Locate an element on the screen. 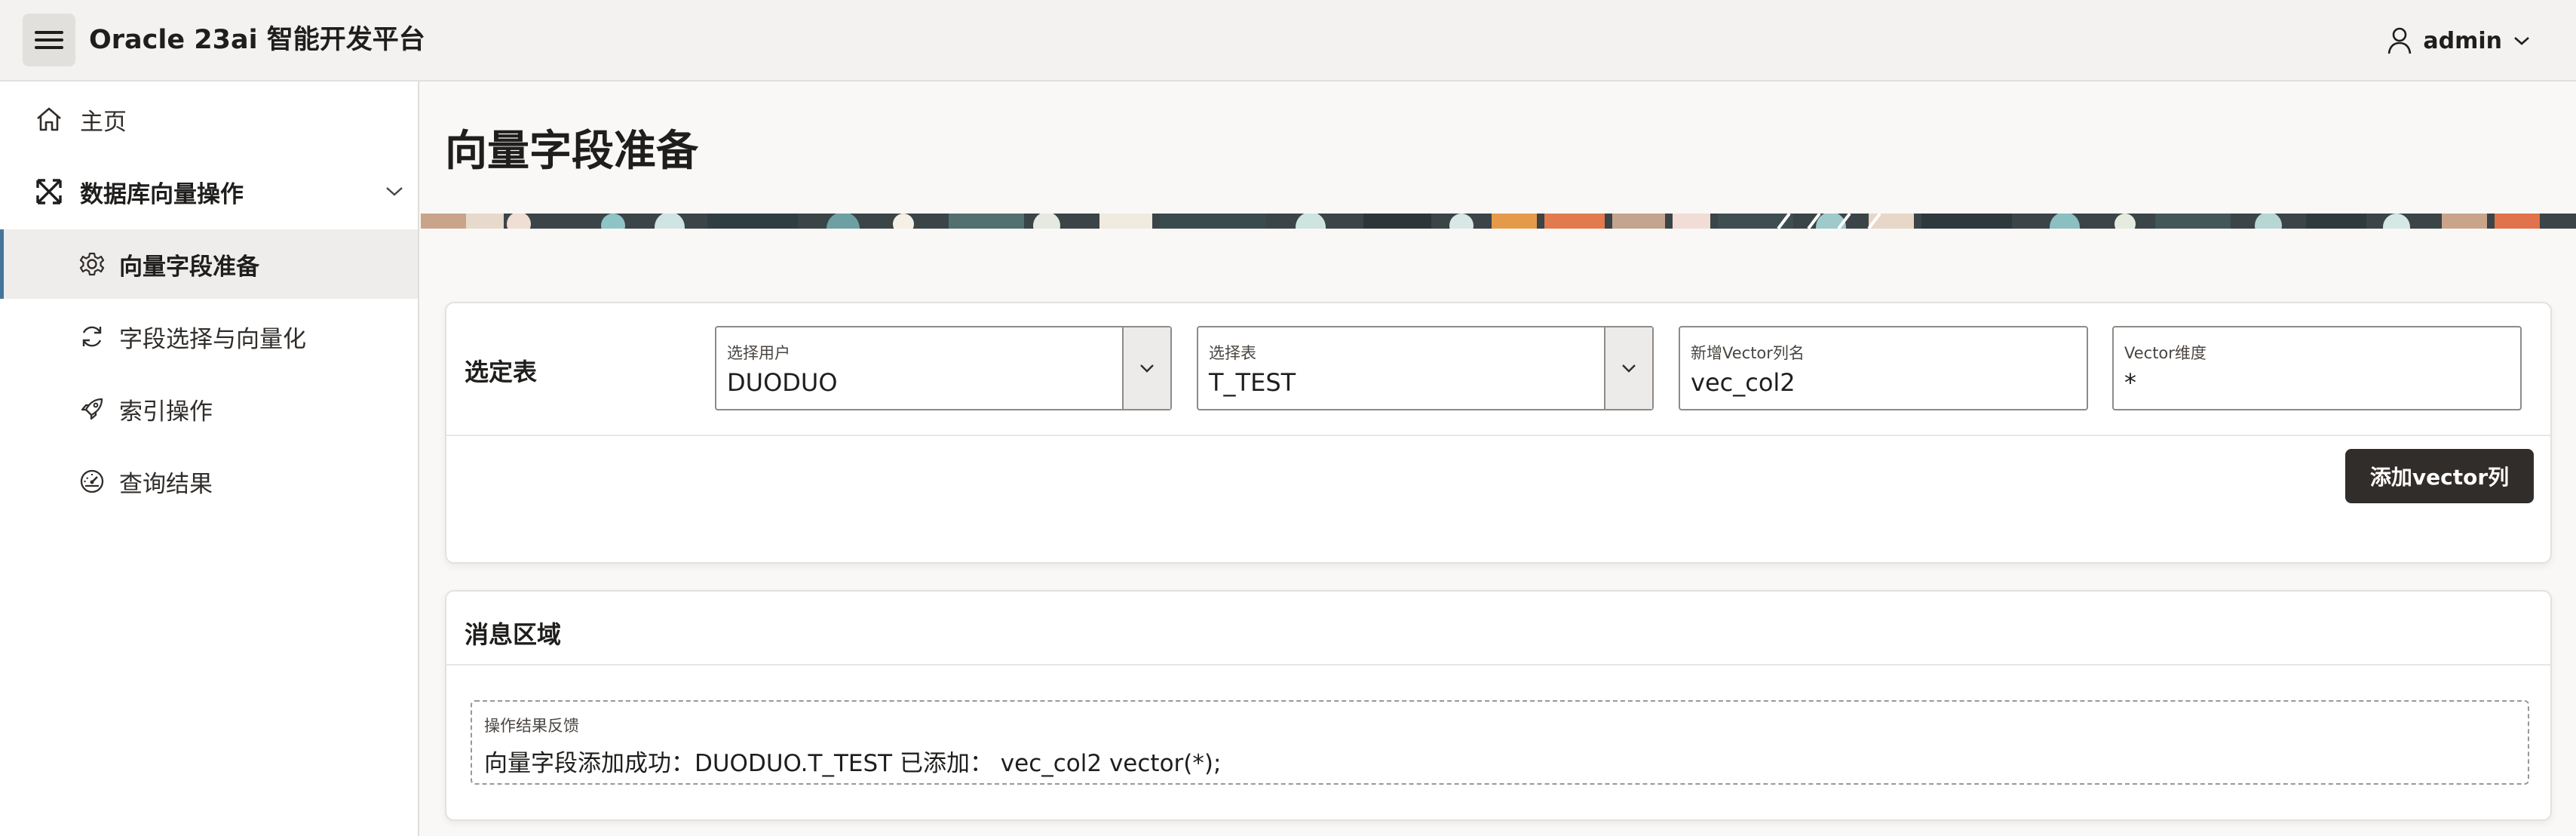 The width and height of the screenshot is (2576, 836). user-menu: admin is located at coordinates (2459, 41).